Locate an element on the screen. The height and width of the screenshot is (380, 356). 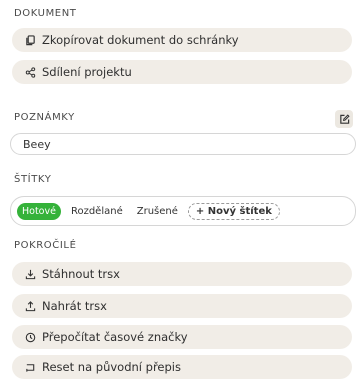
edit-icon is located at coordinates (344, 119).